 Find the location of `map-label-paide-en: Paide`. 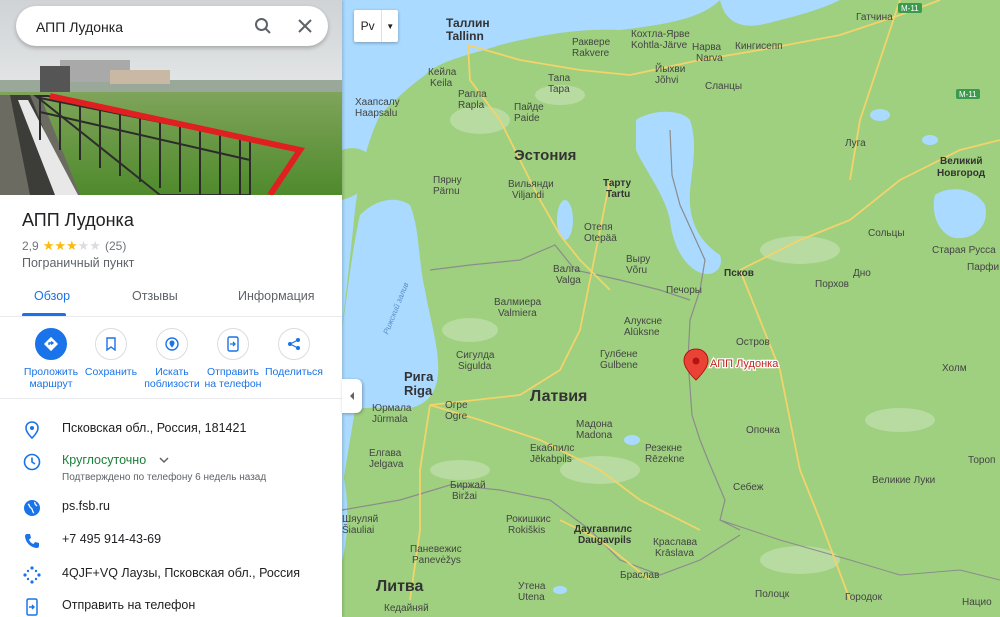

map-label-paide-en: Paide is located at coordinates (527, 118).